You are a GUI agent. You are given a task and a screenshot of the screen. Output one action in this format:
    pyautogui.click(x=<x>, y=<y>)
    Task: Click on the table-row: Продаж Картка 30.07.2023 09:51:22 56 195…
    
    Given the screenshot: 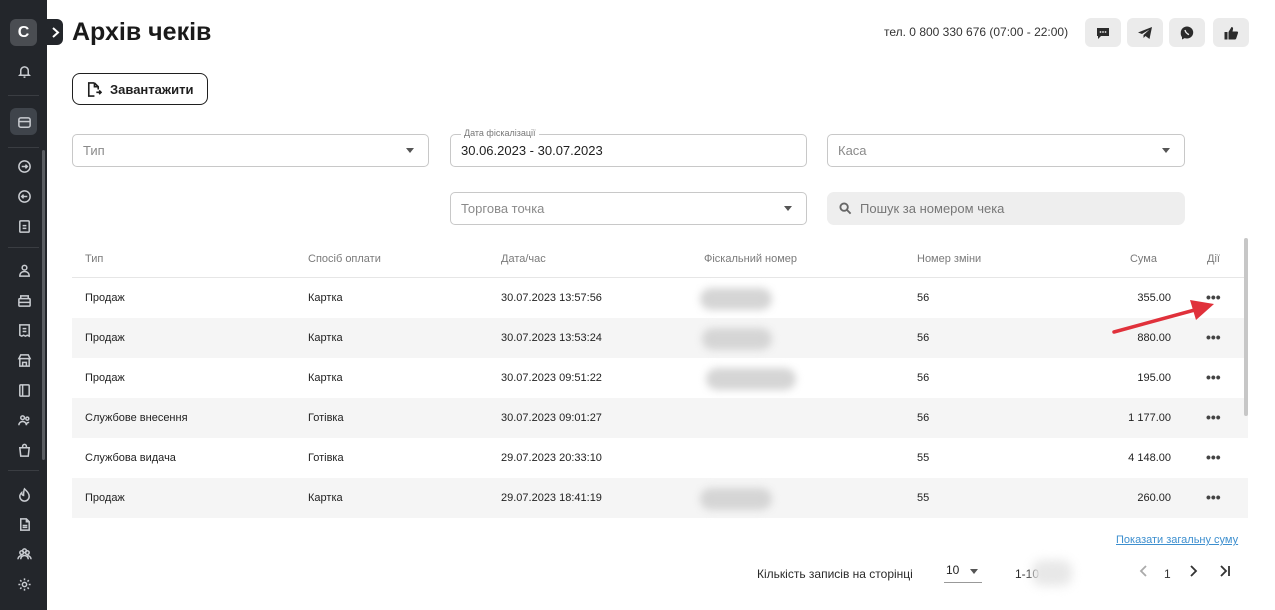 What is the action you would take?
    pyautogui.click(x=660, y=378)
    